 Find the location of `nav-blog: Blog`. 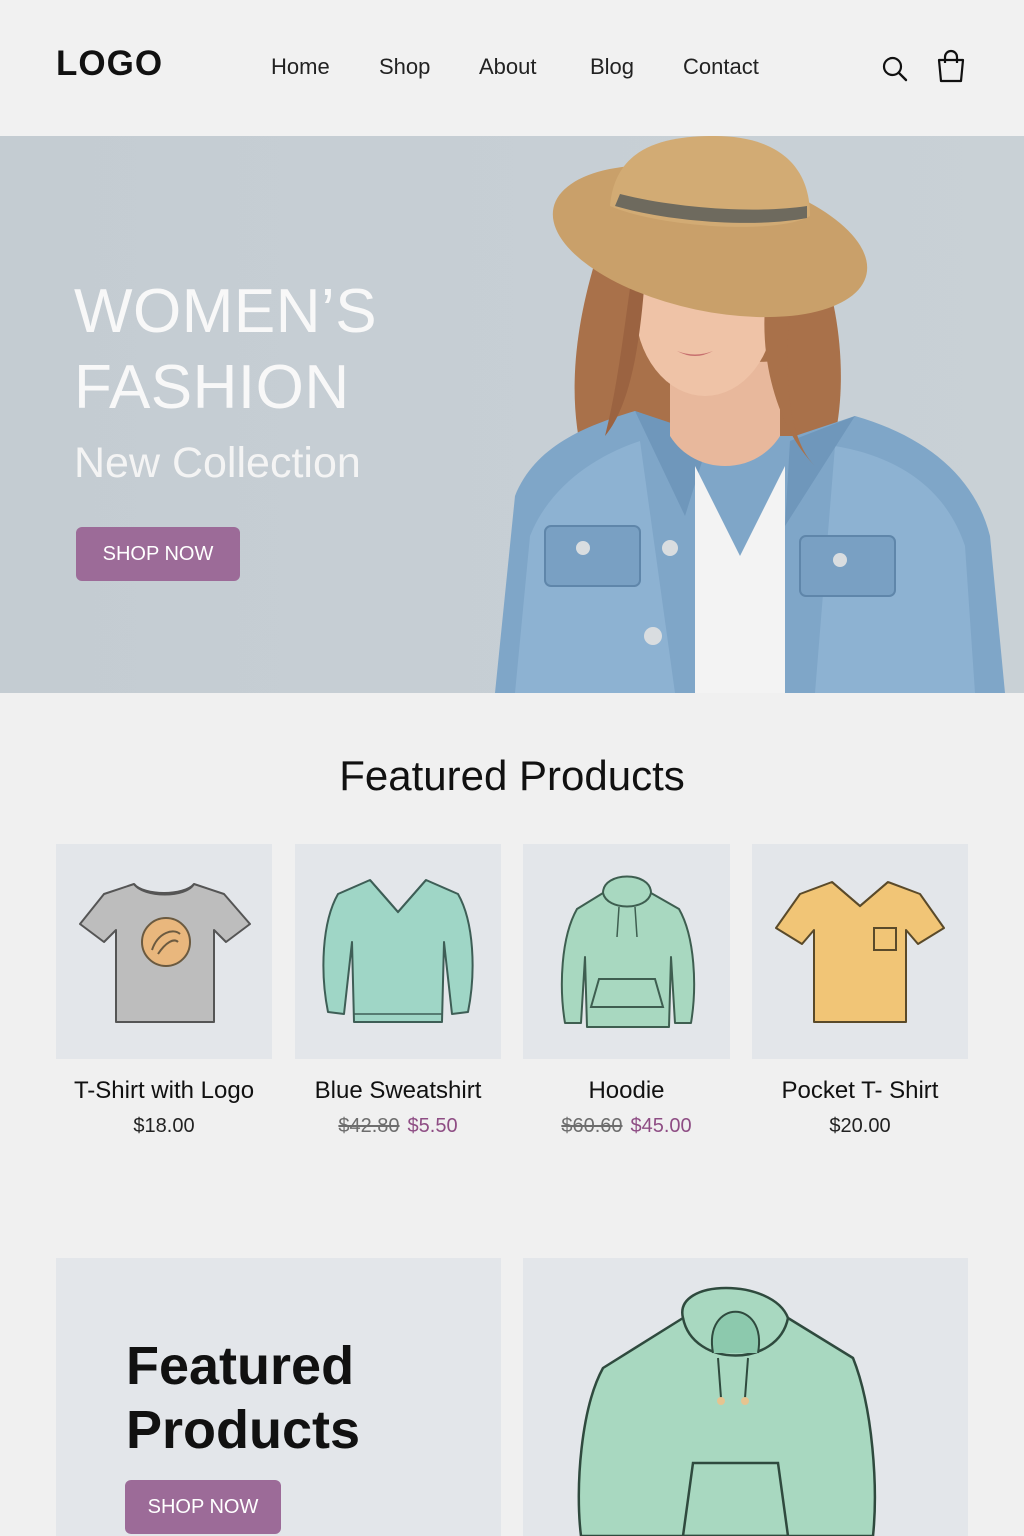

nav-blog: Blog is located at coordinates (612, 67).